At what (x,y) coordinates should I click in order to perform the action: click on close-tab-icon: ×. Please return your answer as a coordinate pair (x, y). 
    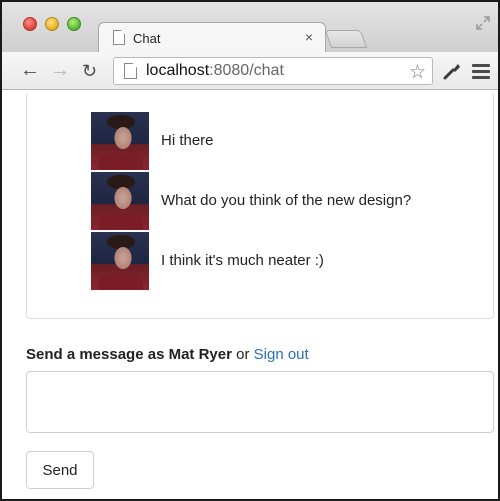
    Looking at the image, I should click on (309, 37).